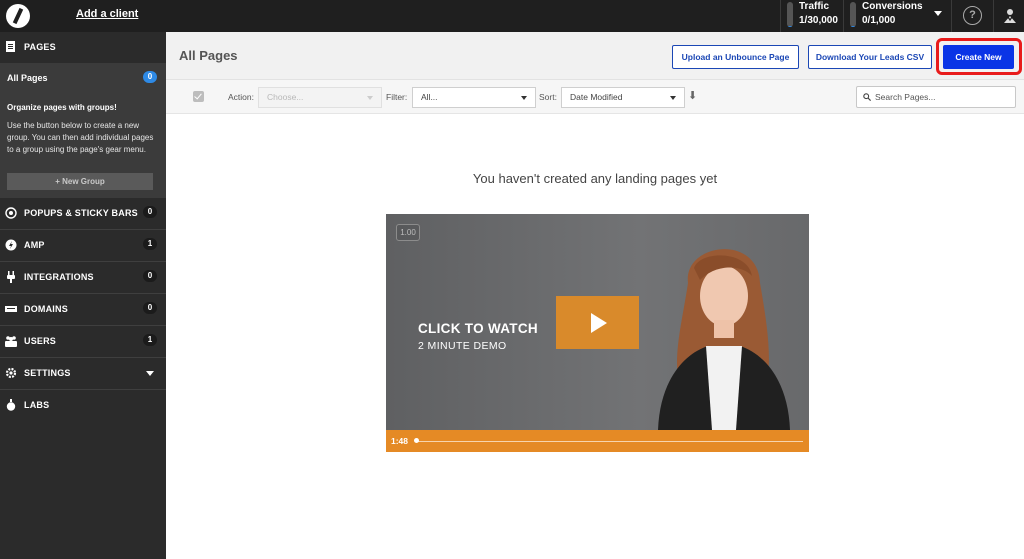  I want to click on domains-count-badge: 0, so click(150, 308).